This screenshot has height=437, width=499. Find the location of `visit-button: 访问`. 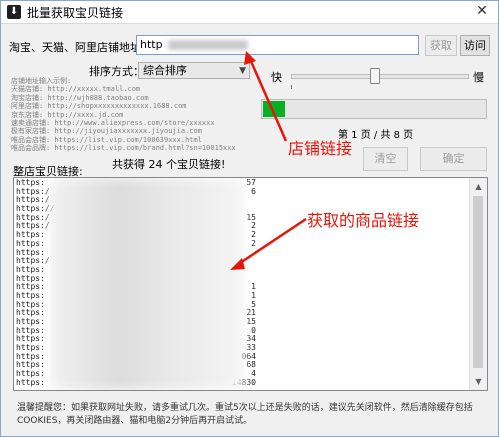

visit-button: 访问 is located at coordinates (475, 45).